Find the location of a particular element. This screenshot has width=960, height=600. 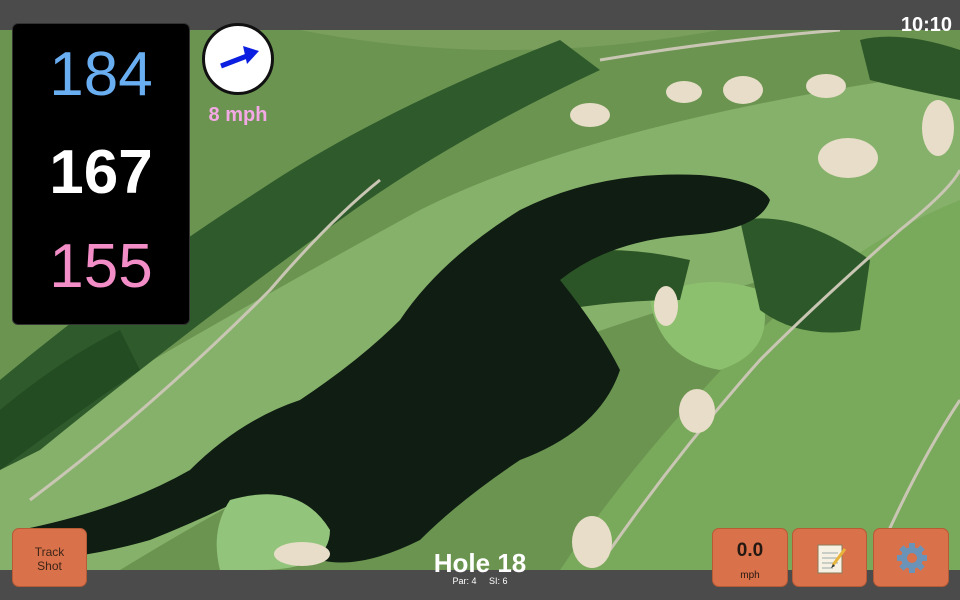

hole-stroke-index: SI: 6 is located at coordinates (498, 581).